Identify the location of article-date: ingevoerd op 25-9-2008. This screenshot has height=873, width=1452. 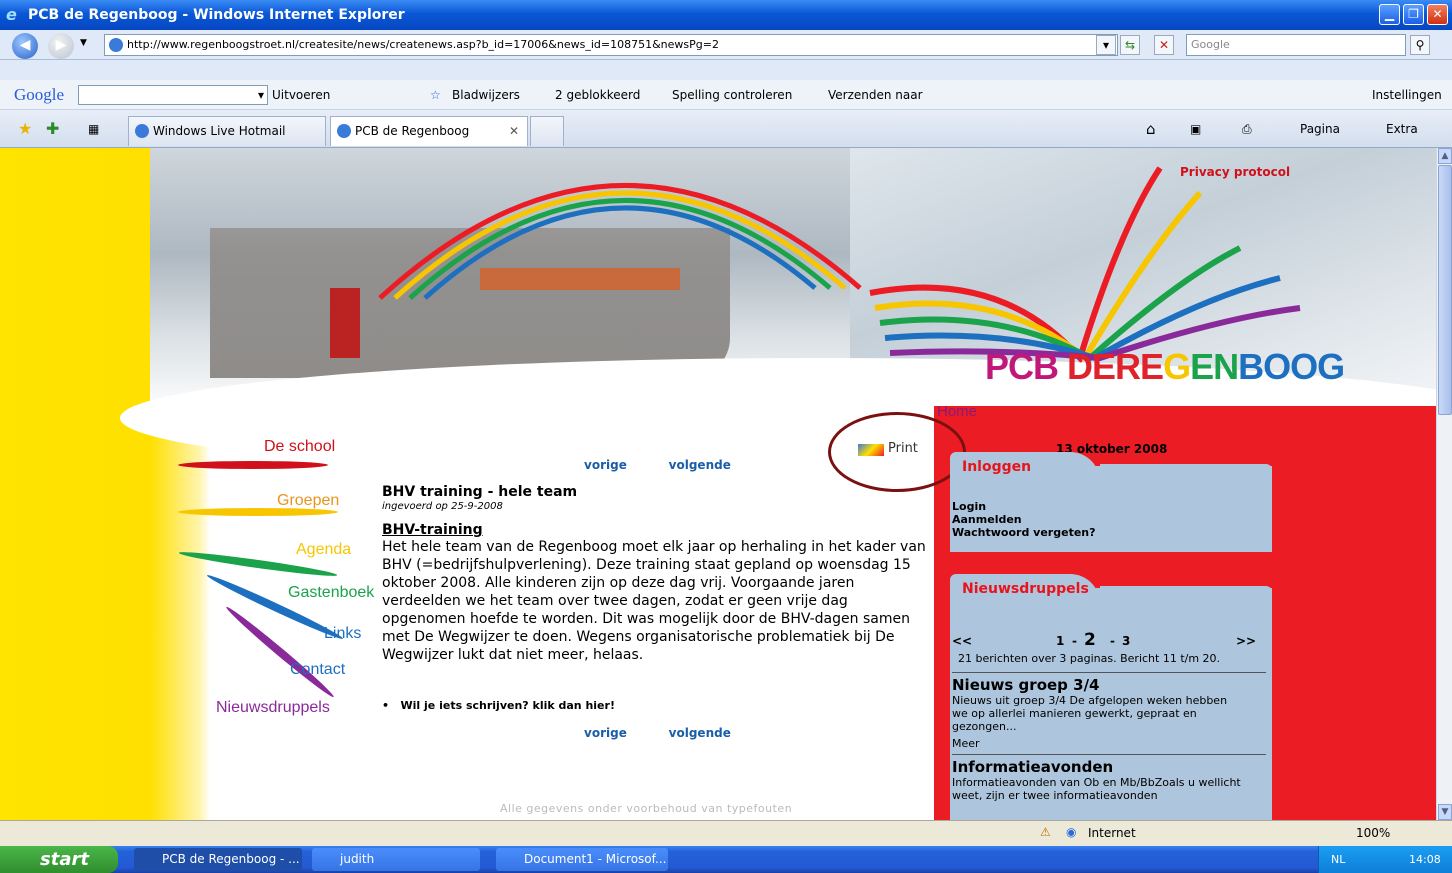
(442, 506).